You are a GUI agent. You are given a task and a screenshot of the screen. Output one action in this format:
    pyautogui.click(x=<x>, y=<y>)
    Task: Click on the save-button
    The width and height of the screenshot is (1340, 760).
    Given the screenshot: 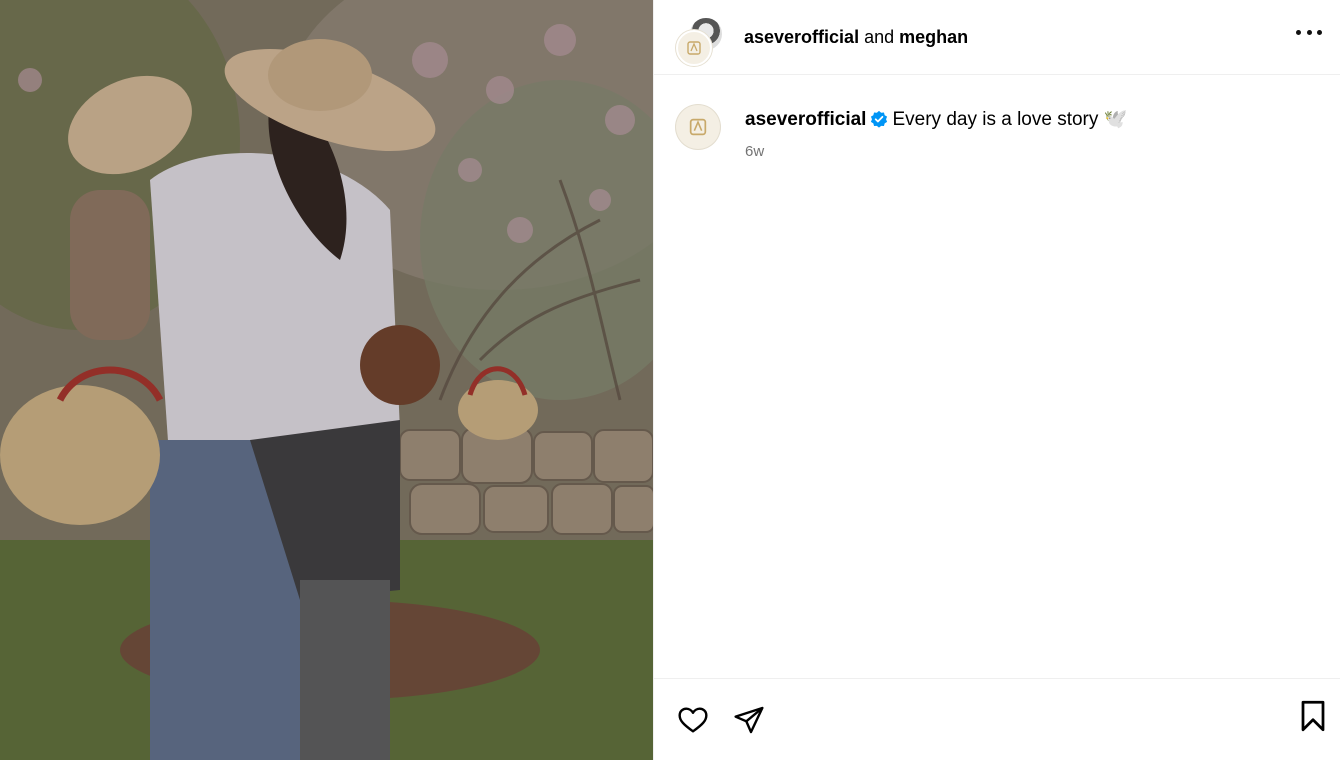 What is the action you would take?
    pyautogui.click(x=1313, y=718)
    